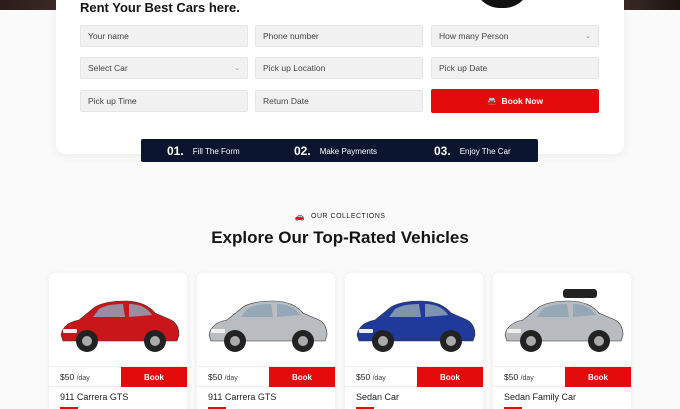 The height and width of the screenshot is (409, 680). I want to click on car-placeholder: Select Car, so click(108, 68).